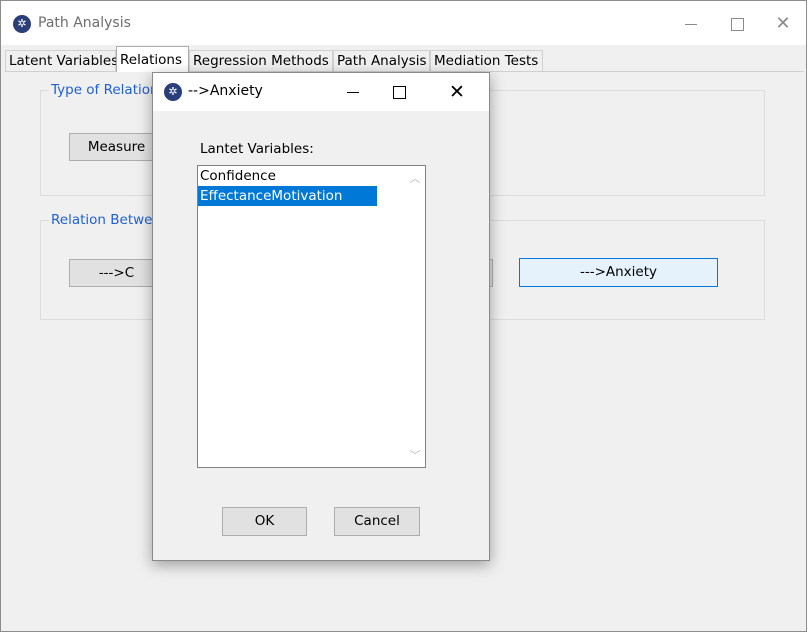  Describe the element at coordinates (381, 60) in the screenshot. I see `tab-path-analysis: Path Analysis` at that location.